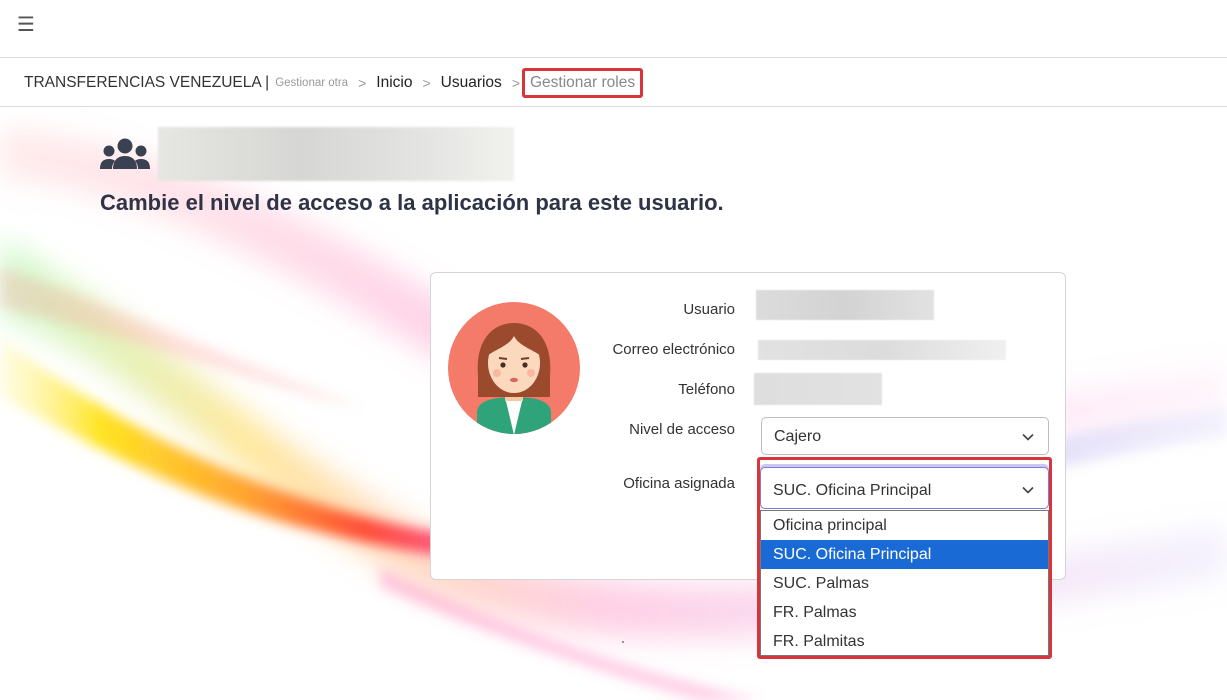 This screenshot has width=1227, height=700. What do you see at coordinates (147, 82) in the screenshot?
I see `company-name: TRANSFERENCIAS VENEZUELA |` at bounding box center [147, 82].